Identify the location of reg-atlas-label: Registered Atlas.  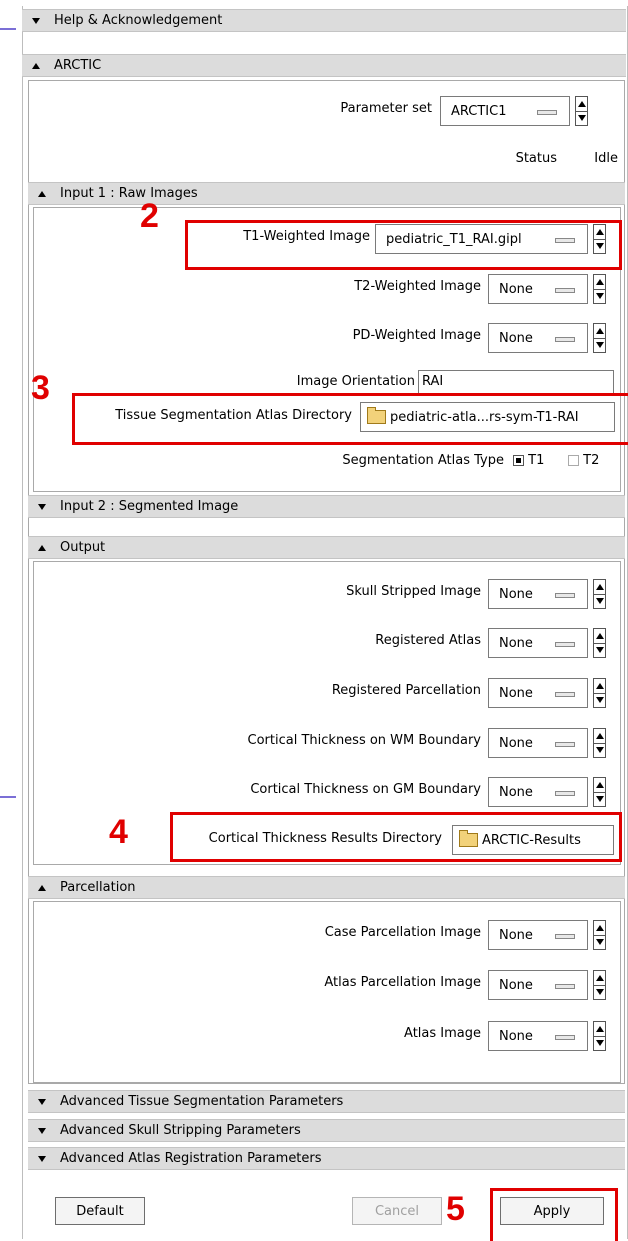
(428, 640).